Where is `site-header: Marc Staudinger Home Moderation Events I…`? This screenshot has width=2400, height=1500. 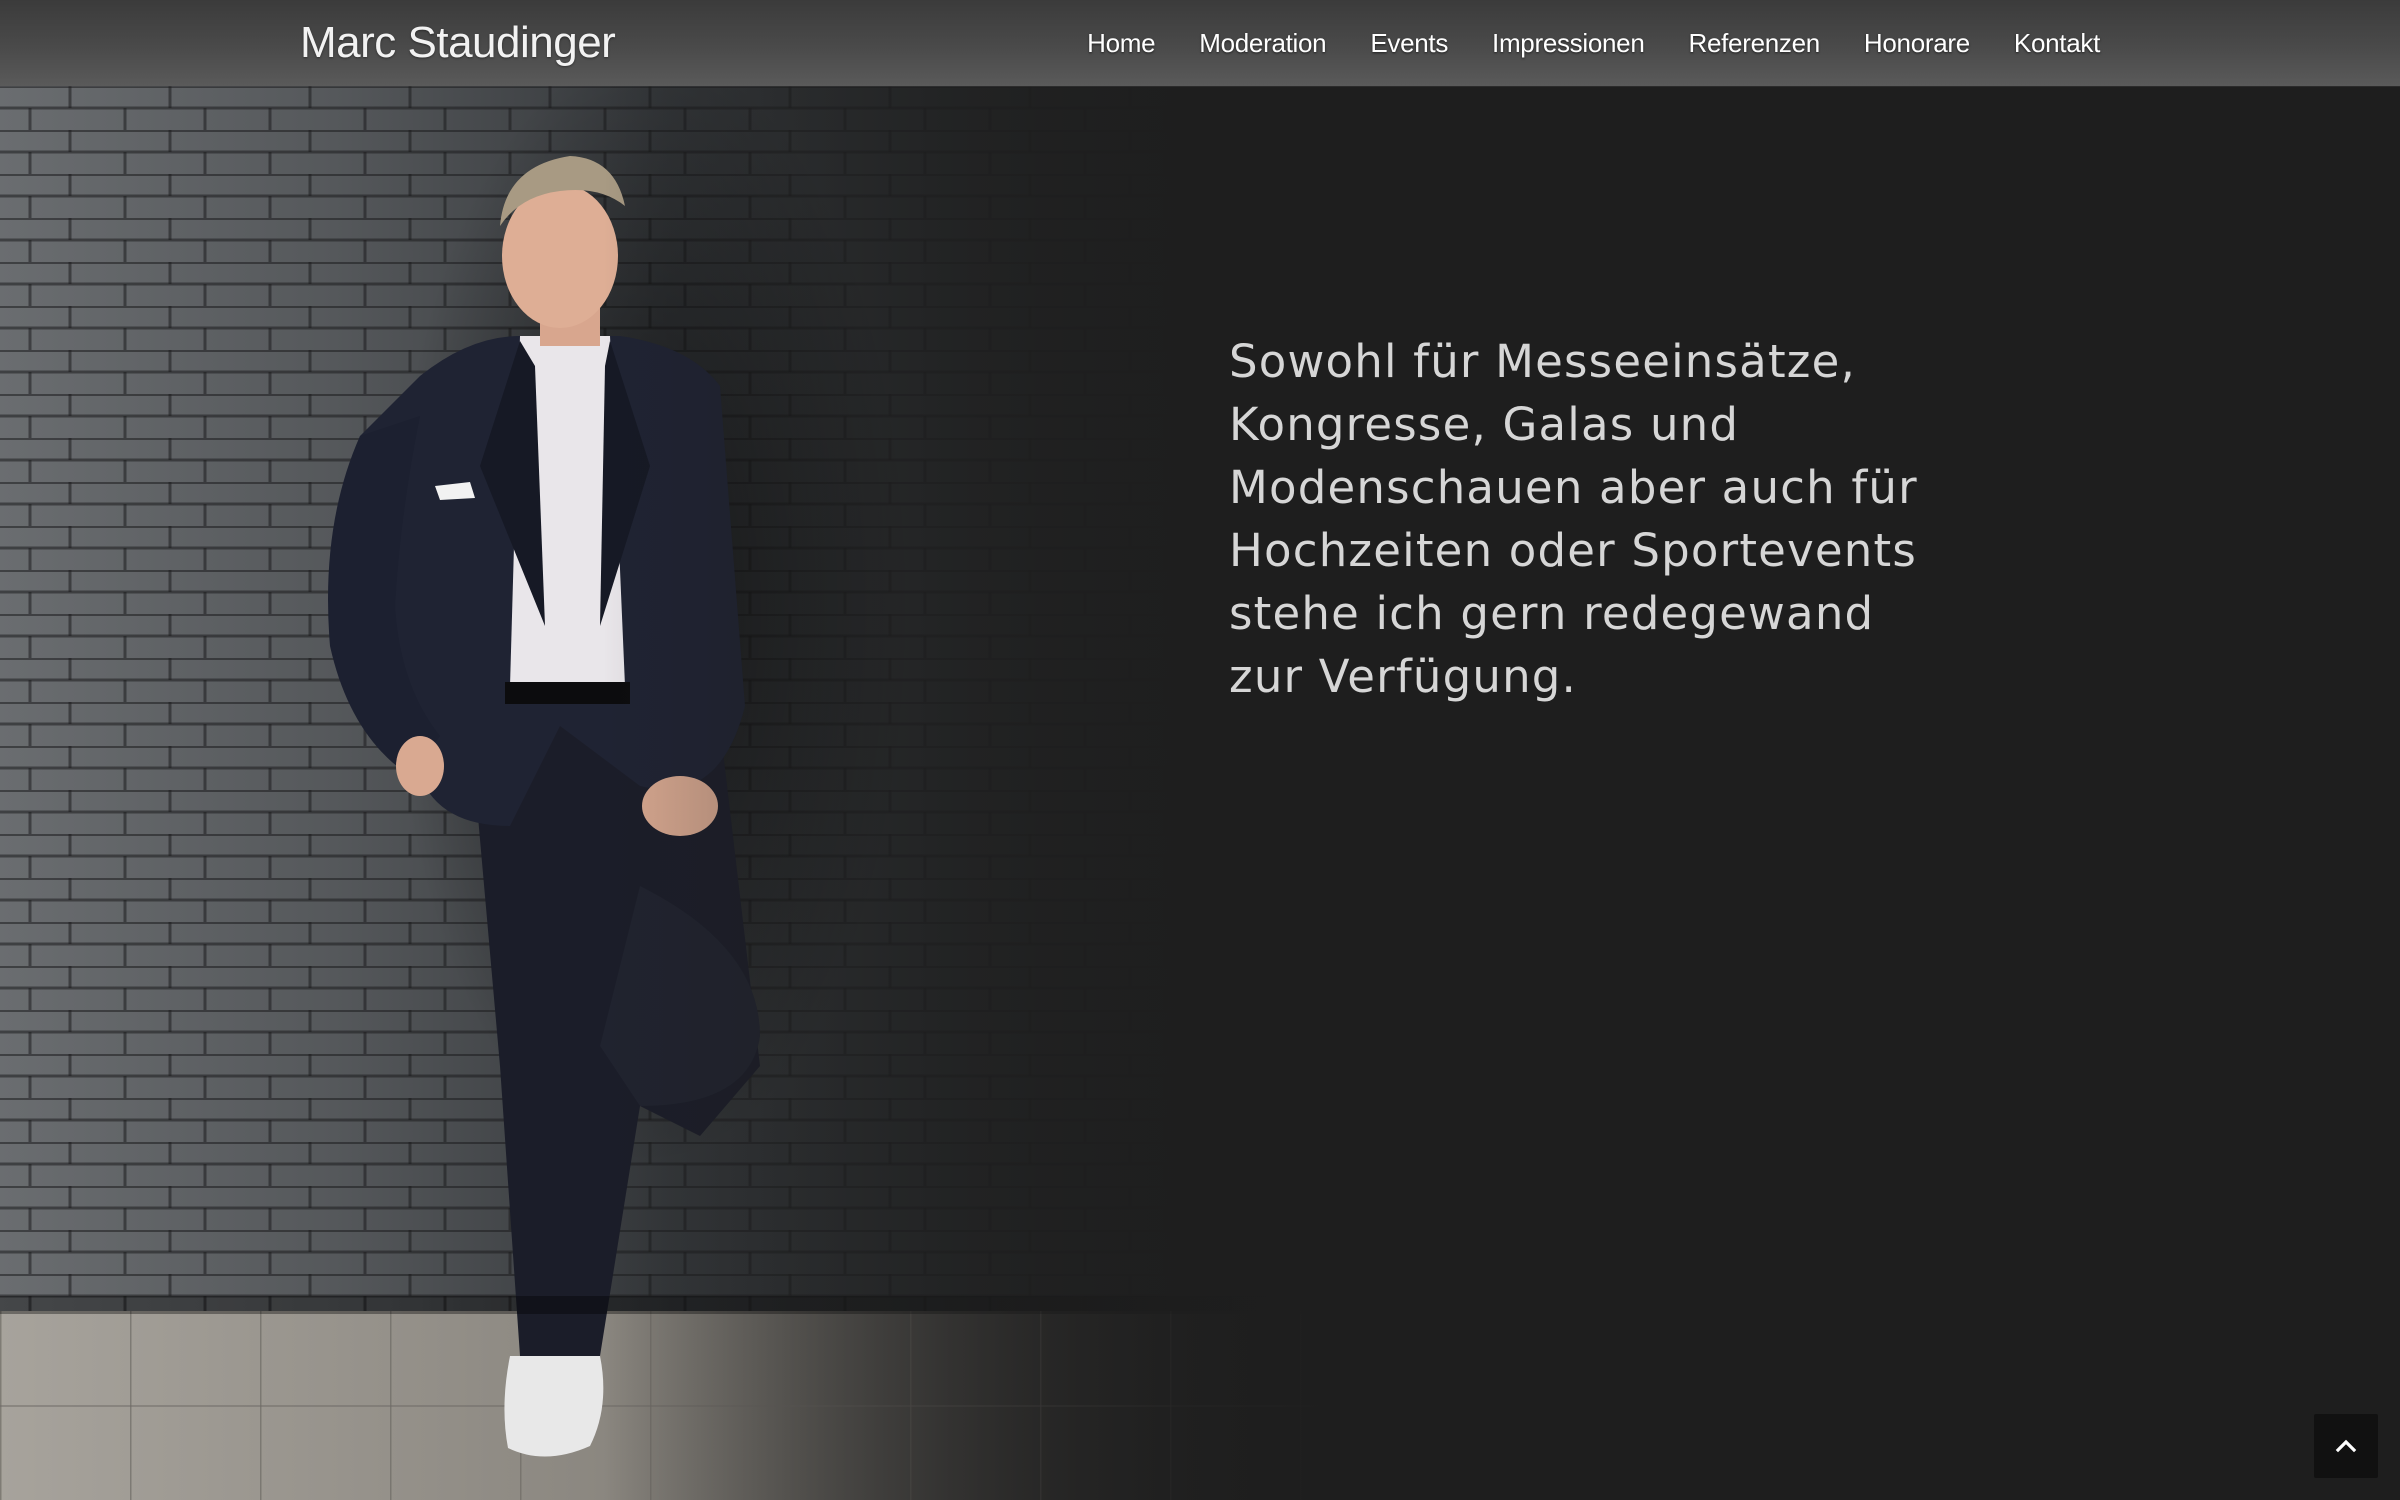
site-header: Marc Staudinger Home Moderation Events I… is located at coordinates (1200, 43).